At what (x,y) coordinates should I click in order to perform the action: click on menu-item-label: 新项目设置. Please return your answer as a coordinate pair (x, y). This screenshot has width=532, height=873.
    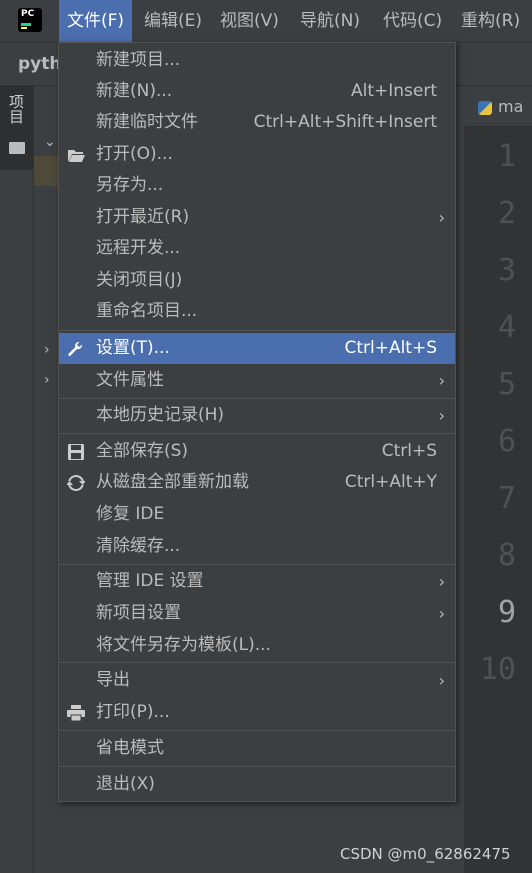
    Looking at the image, I should click on (138, 613).